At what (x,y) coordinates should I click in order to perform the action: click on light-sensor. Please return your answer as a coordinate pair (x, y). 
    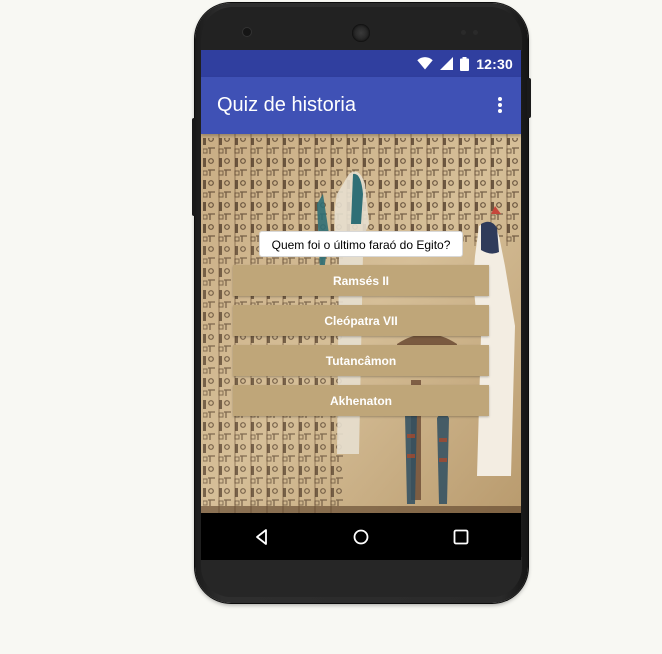
    Looking at the image, I should click on (475, 32).